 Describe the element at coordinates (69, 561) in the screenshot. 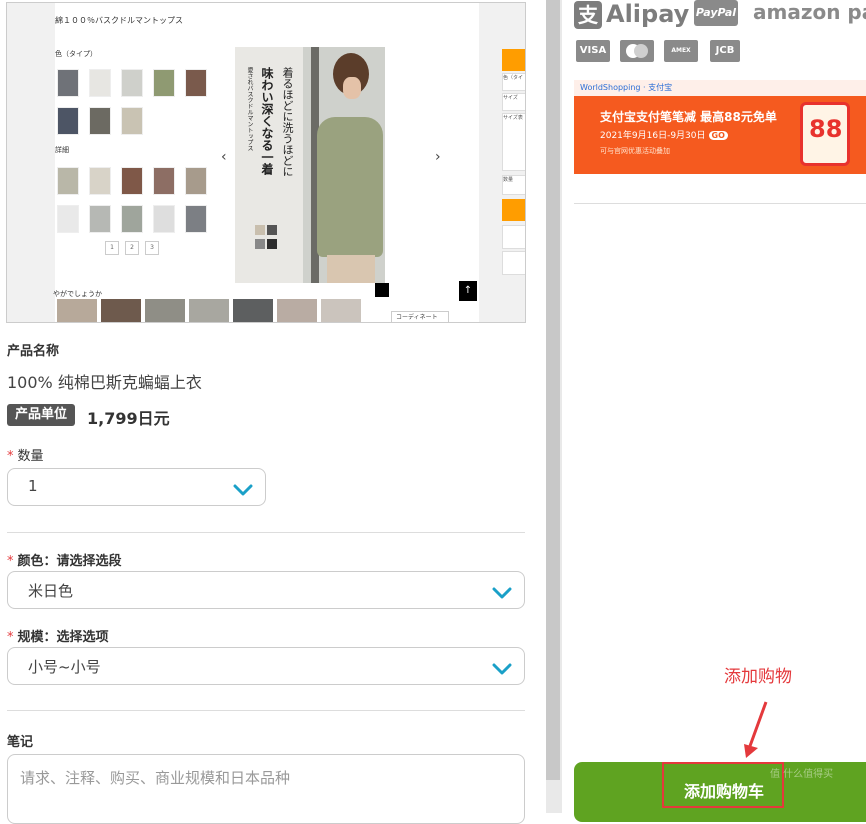

I see `color-label-text: 颜色：请选择选段` at that location.